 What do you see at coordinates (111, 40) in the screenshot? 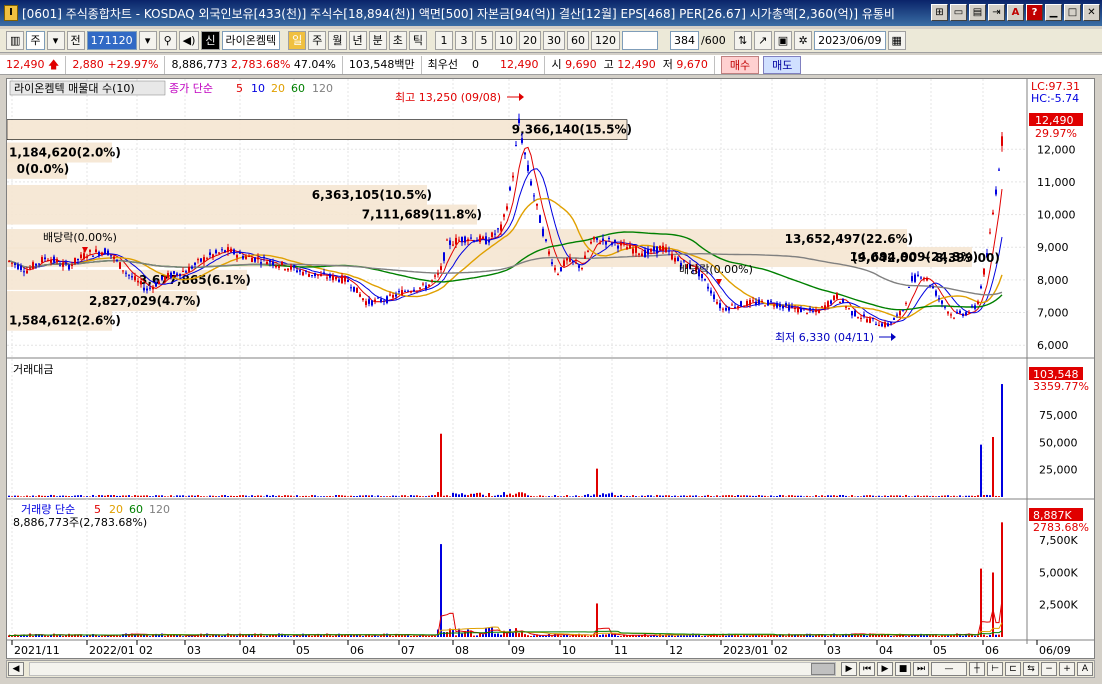
I see `stock-code-input: 171120` at bounding box center [111, 40].